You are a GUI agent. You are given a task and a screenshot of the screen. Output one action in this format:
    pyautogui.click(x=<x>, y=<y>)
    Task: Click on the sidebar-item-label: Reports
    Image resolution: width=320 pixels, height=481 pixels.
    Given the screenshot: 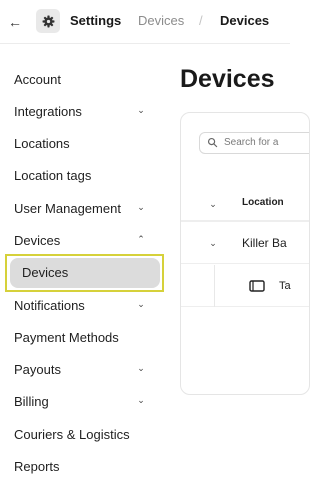 What is the action you would take?
    pyautogui.click(x=37, y=466)
    